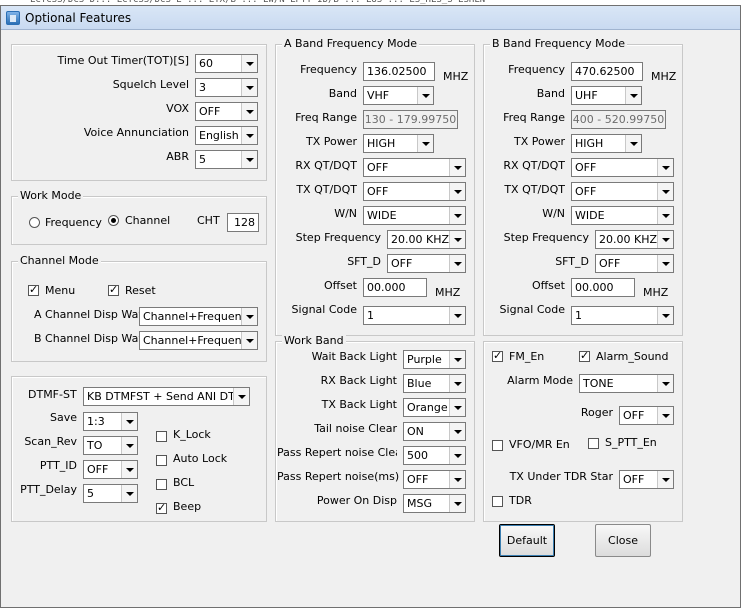 The width and height of the screenshot is (741, 608). What do you see at coordinates (534, 165) in the screenshot?
I see `b-rx-qt-label: RX QT/DQT` at bounding box center [534, 165].